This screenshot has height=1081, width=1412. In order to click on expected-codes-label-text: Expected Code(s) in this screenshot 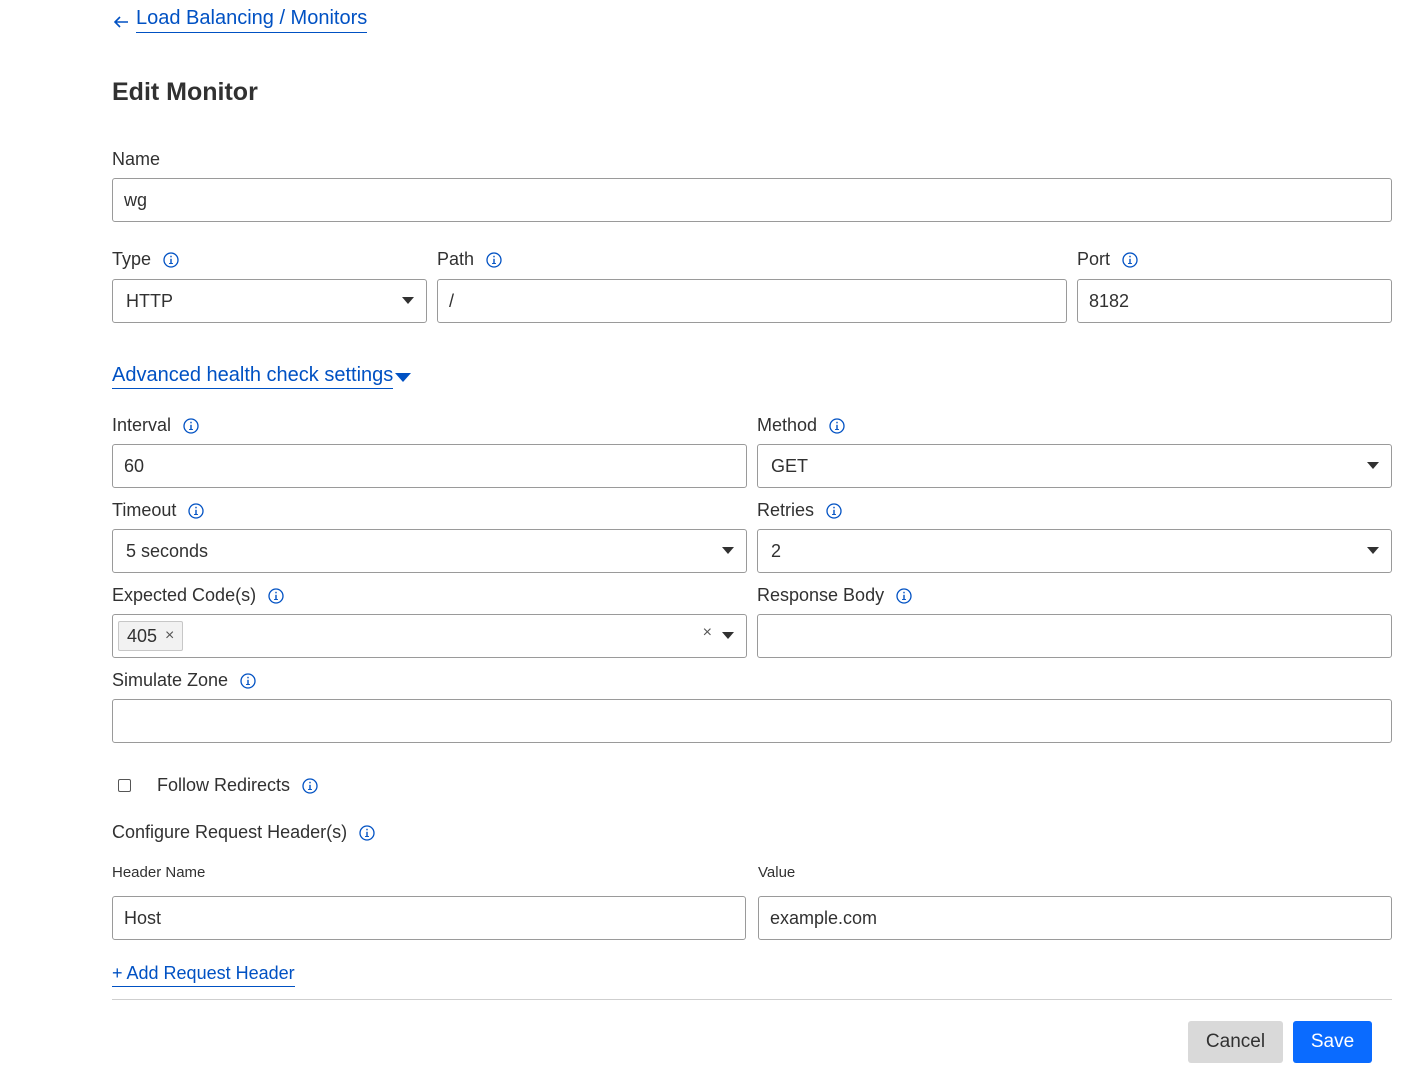, I will do `click(184, 595)`.